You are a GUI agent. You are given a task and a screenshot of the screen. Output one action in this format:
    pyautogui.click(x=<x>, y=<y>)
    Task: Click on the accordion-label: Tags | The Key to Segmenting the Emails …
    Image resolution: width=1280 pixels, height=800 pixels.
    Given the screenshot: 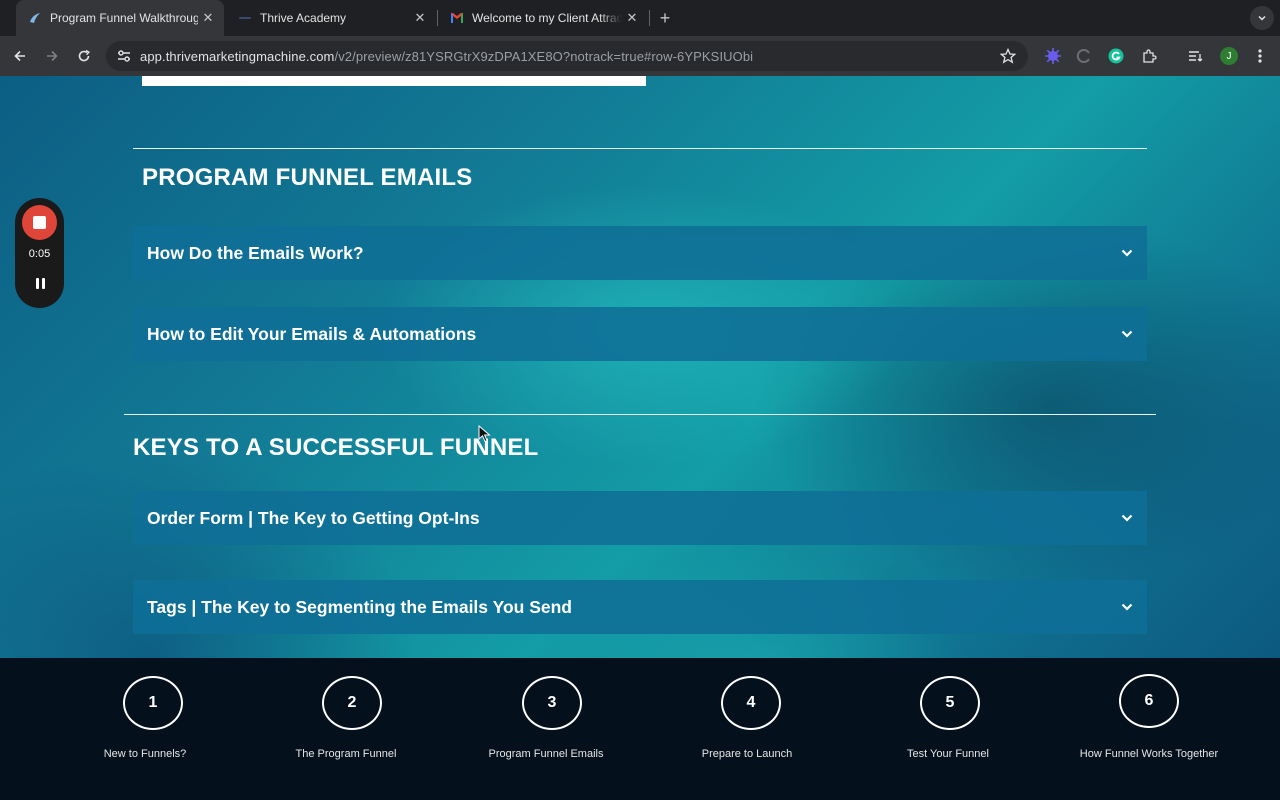 What is the action you would take?
    pyautogui.click(x=359, y=606)
    